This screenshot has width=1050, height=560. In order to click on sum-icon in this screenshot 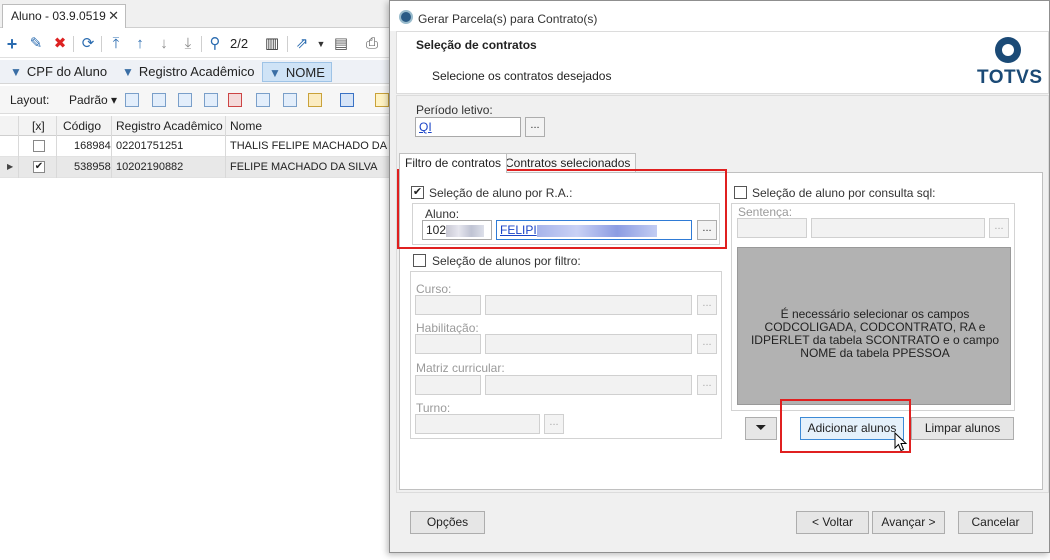, I will do `click(290, 100)`.